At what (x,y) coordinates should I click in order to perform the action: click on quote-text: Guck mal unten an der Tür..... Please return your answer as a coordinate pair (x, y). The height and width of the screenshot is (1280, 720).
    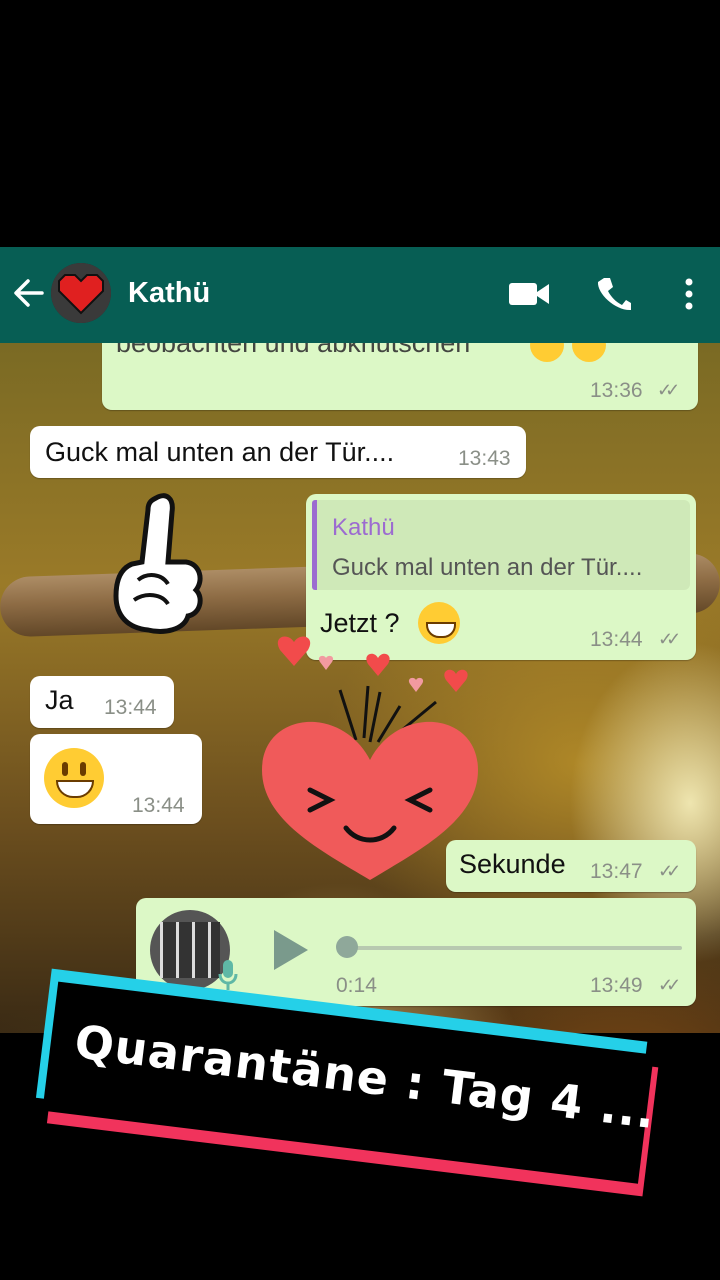
    Looking at the image, I should click on (487, 567).